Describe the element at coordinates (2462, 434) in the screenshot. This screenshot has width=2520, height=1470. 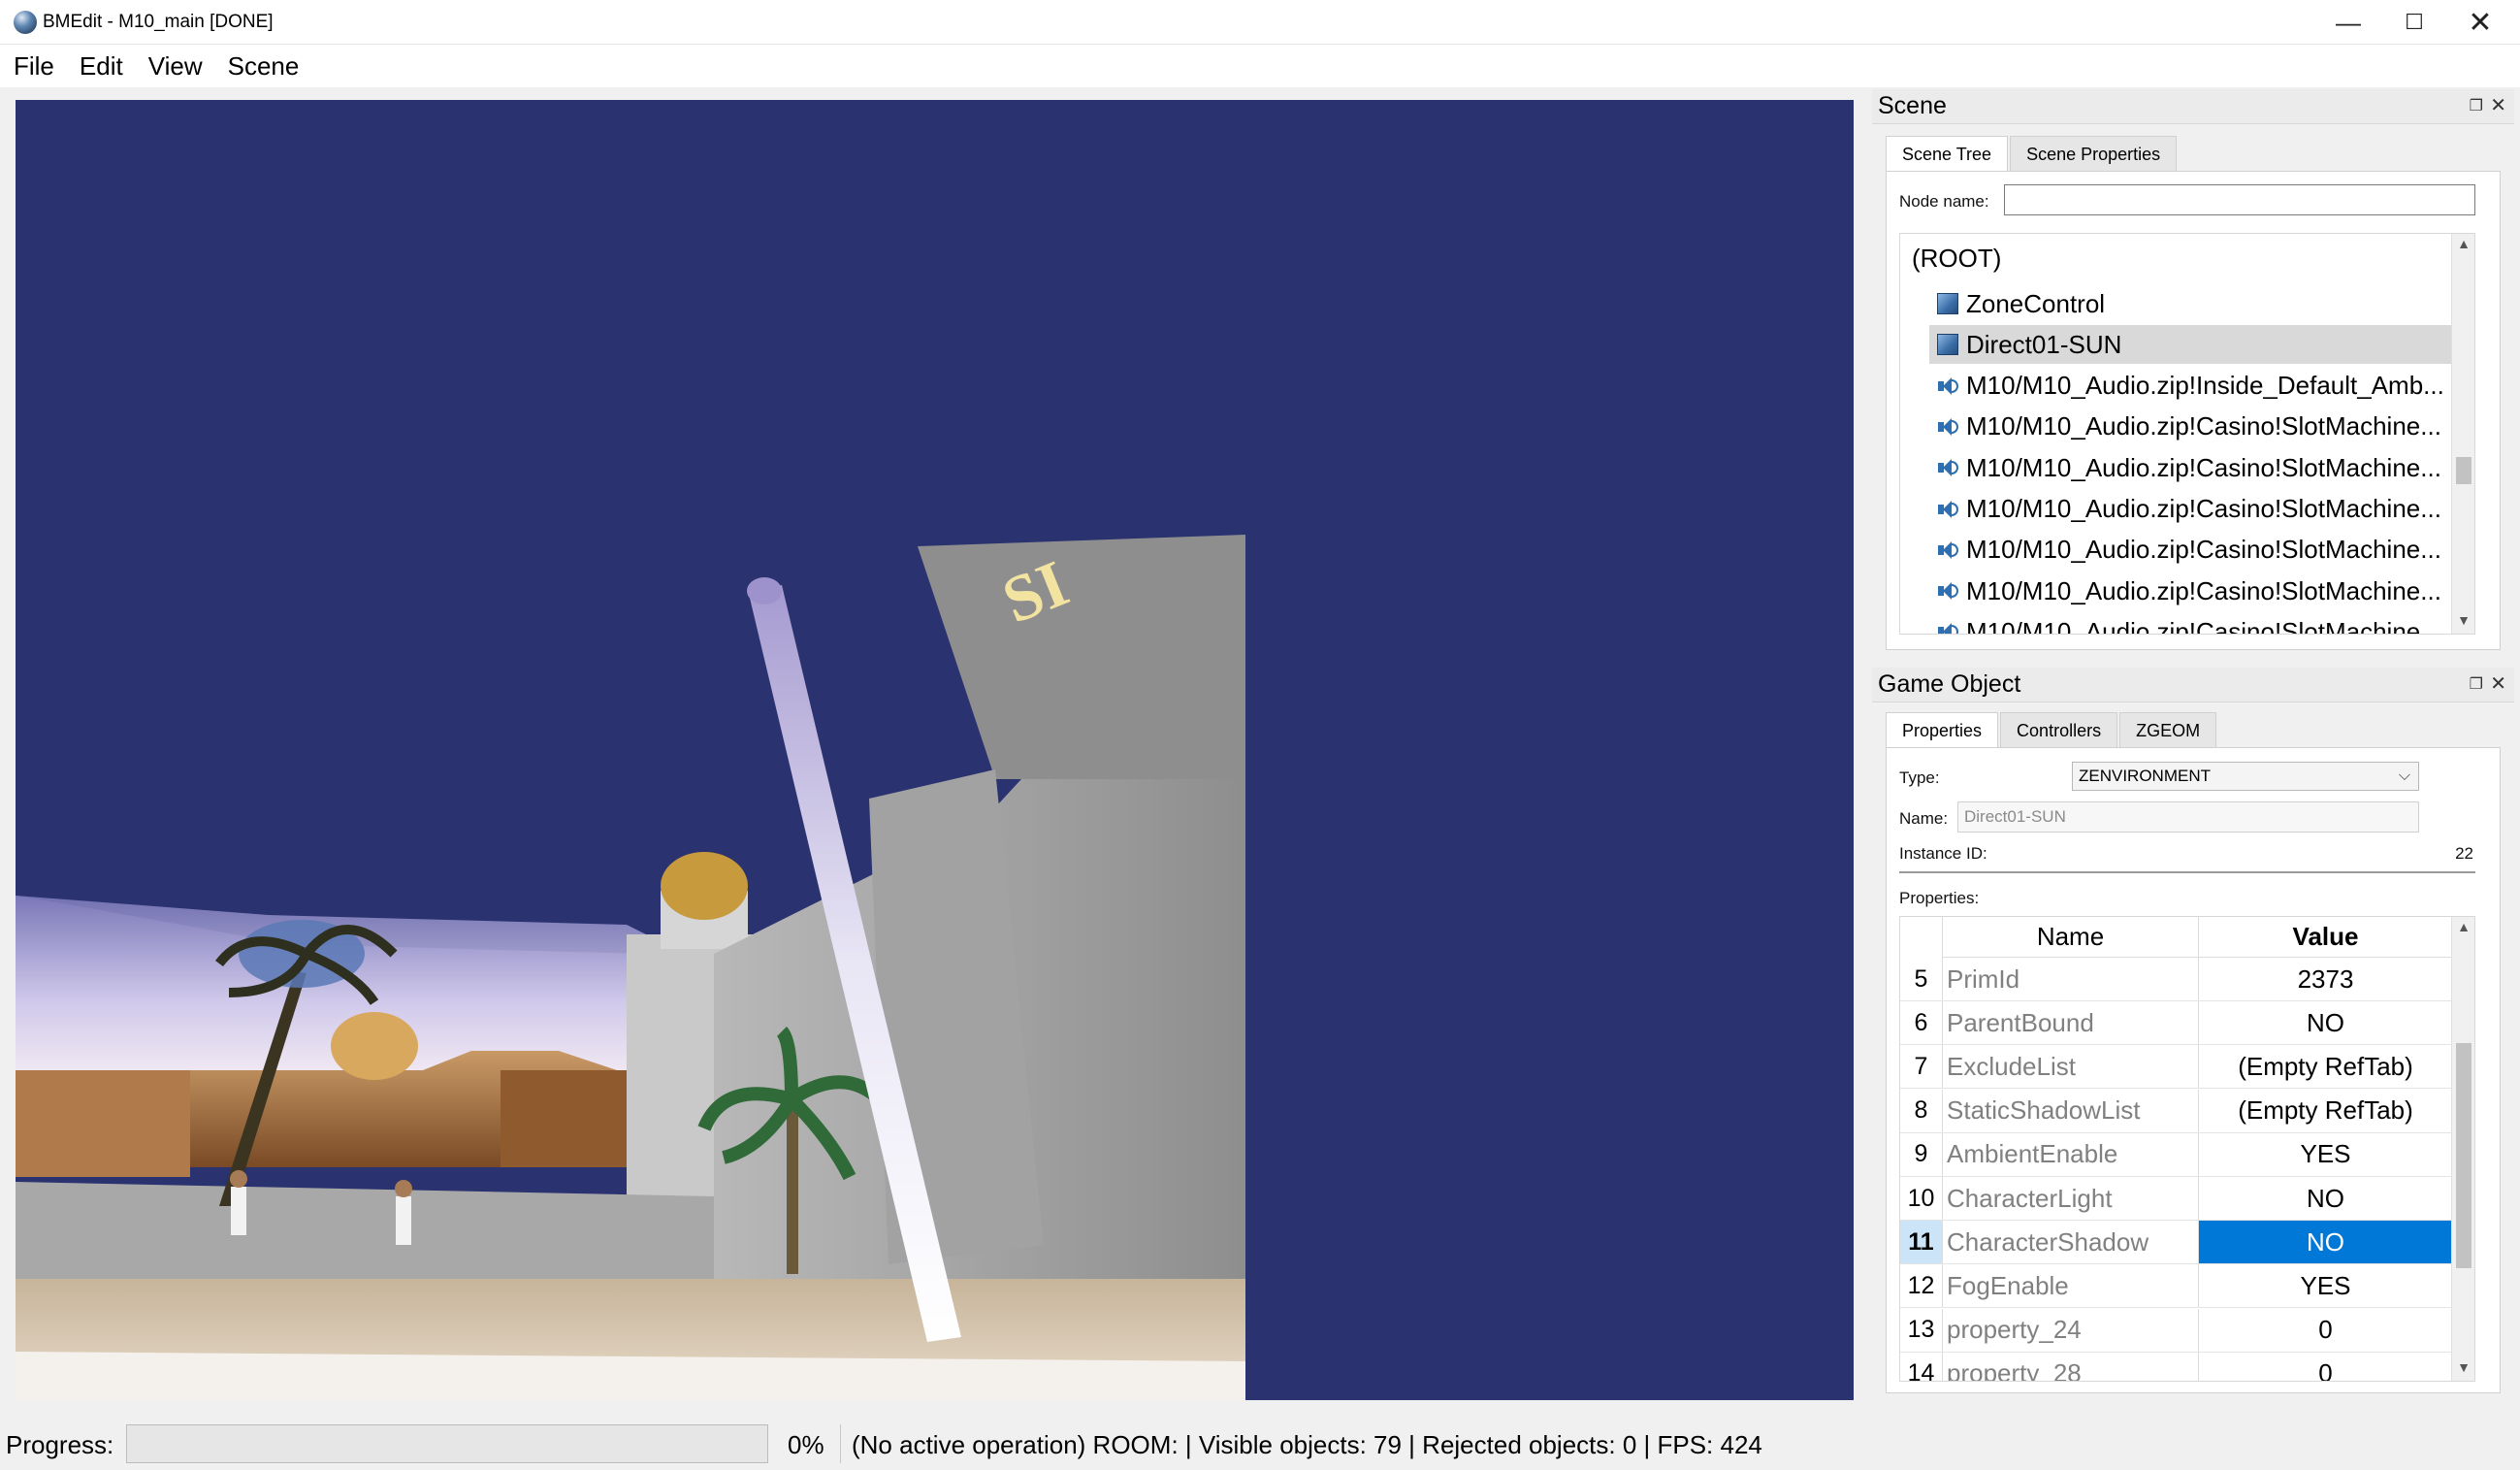
I see `tree-scrollbar: ▲ ▼` at that location.